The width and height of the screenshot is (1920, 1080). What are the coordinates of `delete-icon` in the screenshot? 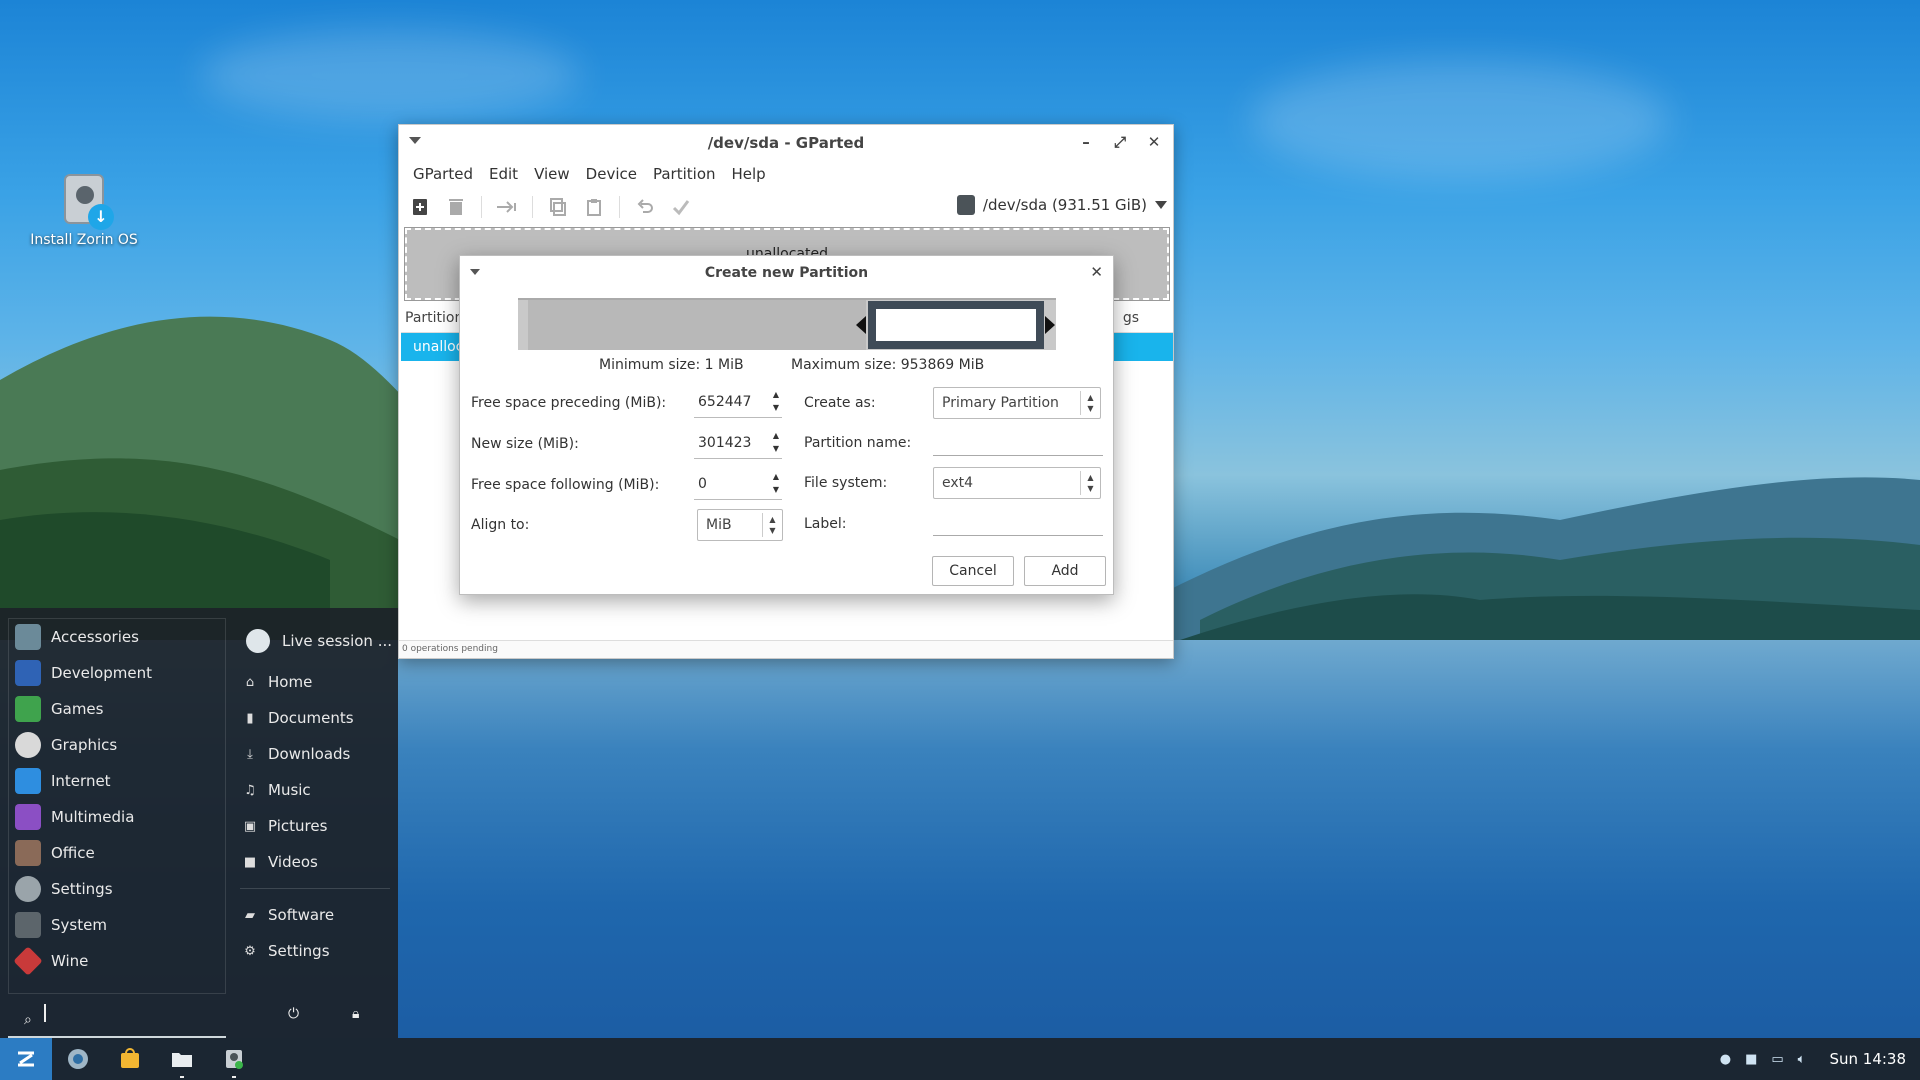 It's located at (456, 207).